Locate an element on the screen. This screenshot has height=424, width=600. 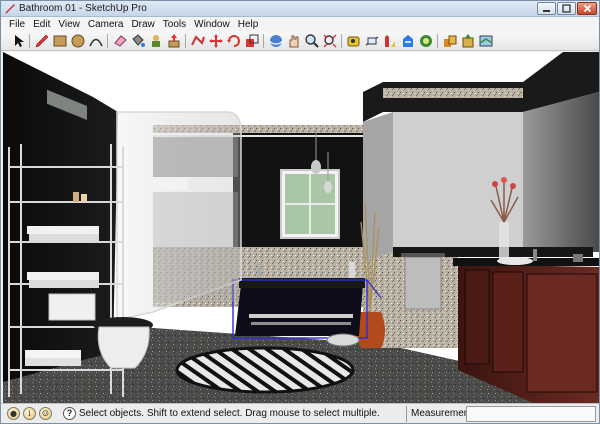
maximize-button is located at coordinates (566, 8).